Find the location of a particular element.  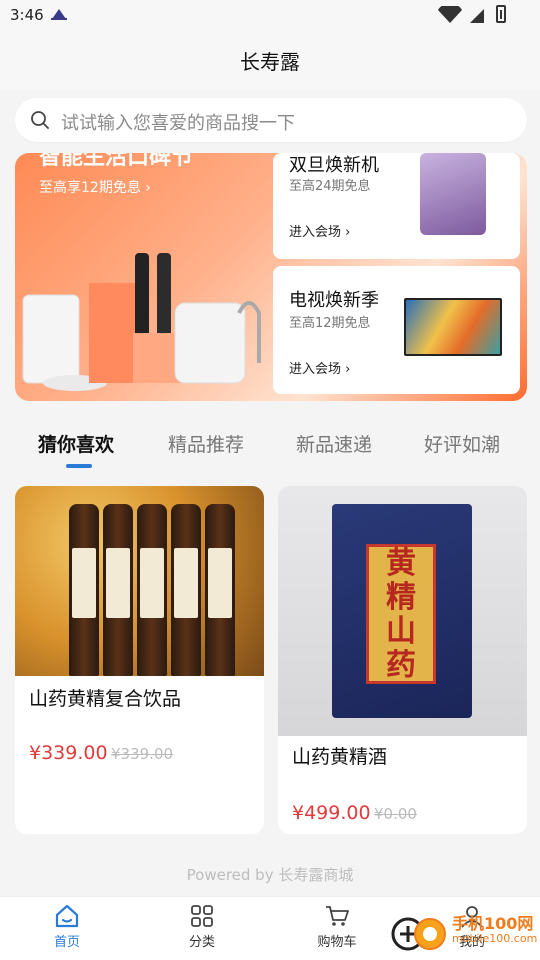

tab-recommended: 精品推荐 is located at coordinates (206, 443).